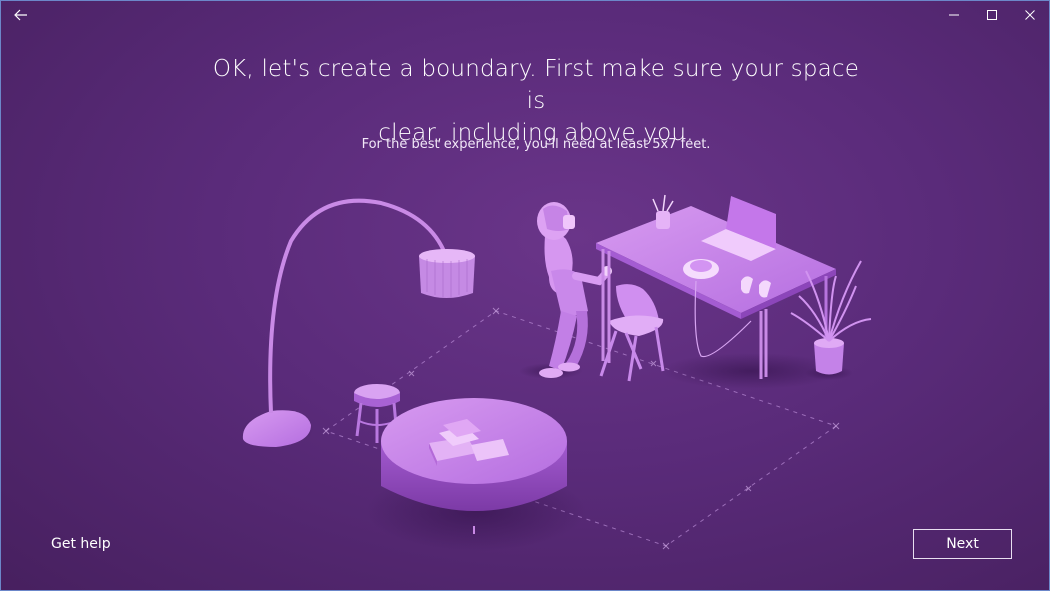 This screenshot has width=1050, height=591. I want to click on coffee-table, so click(476, 474).